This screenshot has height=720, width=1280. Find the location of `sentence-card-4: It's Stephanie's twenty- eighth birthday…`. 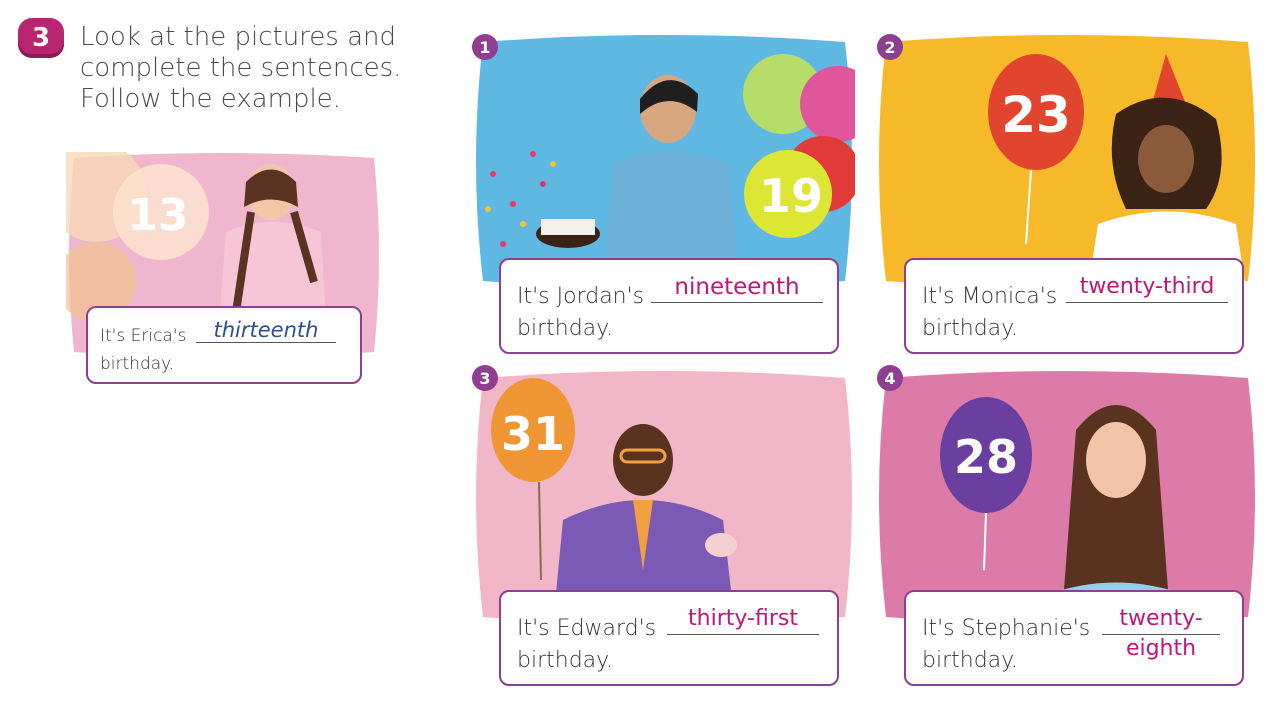

sentence-card-4: It's Stephanie's twenty- eighth birthday… is located at coordinates (1074, 638).